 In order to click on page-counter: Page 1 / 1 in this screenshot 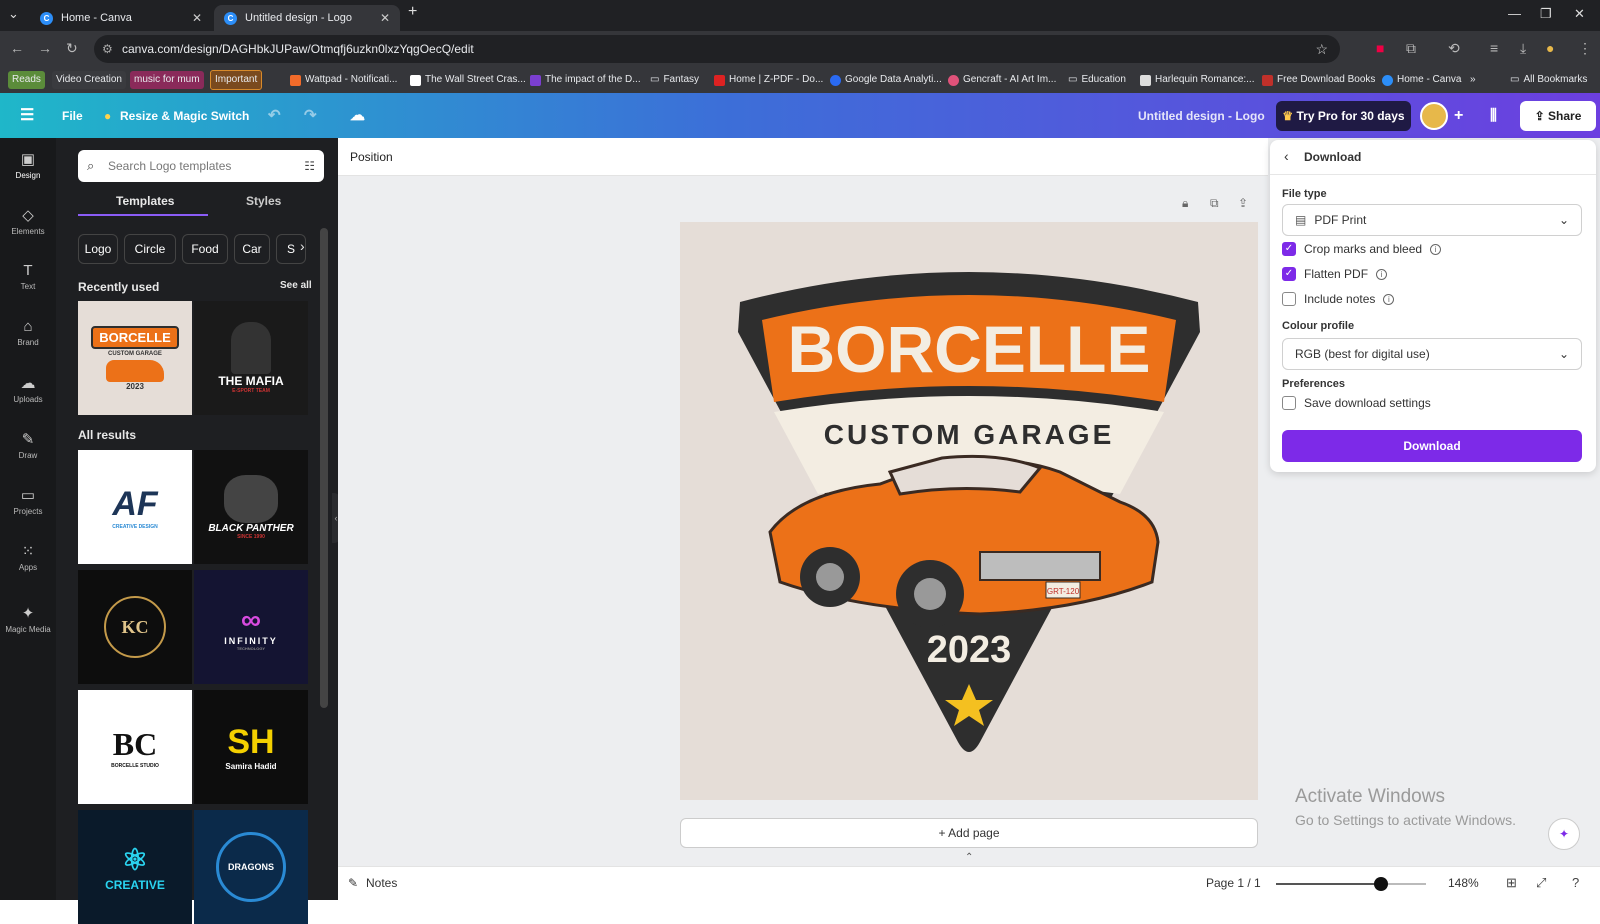, I will do `click(1233, 883)`.